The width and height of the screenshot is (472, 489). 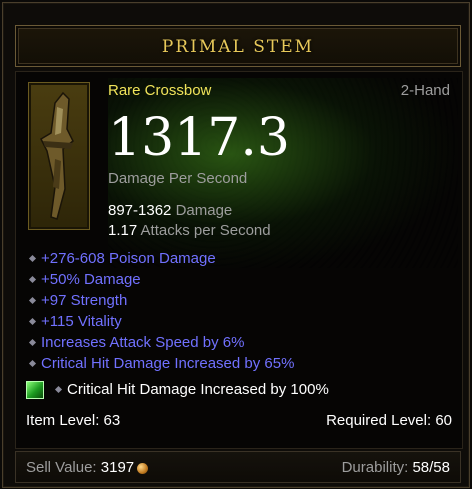 What do you see at coordinates (160, 300) in the screenshot?
I see `affix-line: +97 Strength` at bounding box center [160, 300].